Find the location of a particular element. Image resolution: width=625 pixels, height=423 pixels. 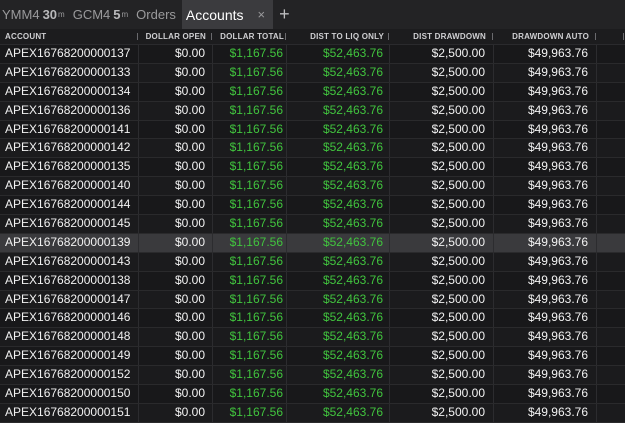

add-tab-button: + is located at coordinates (284, 14).